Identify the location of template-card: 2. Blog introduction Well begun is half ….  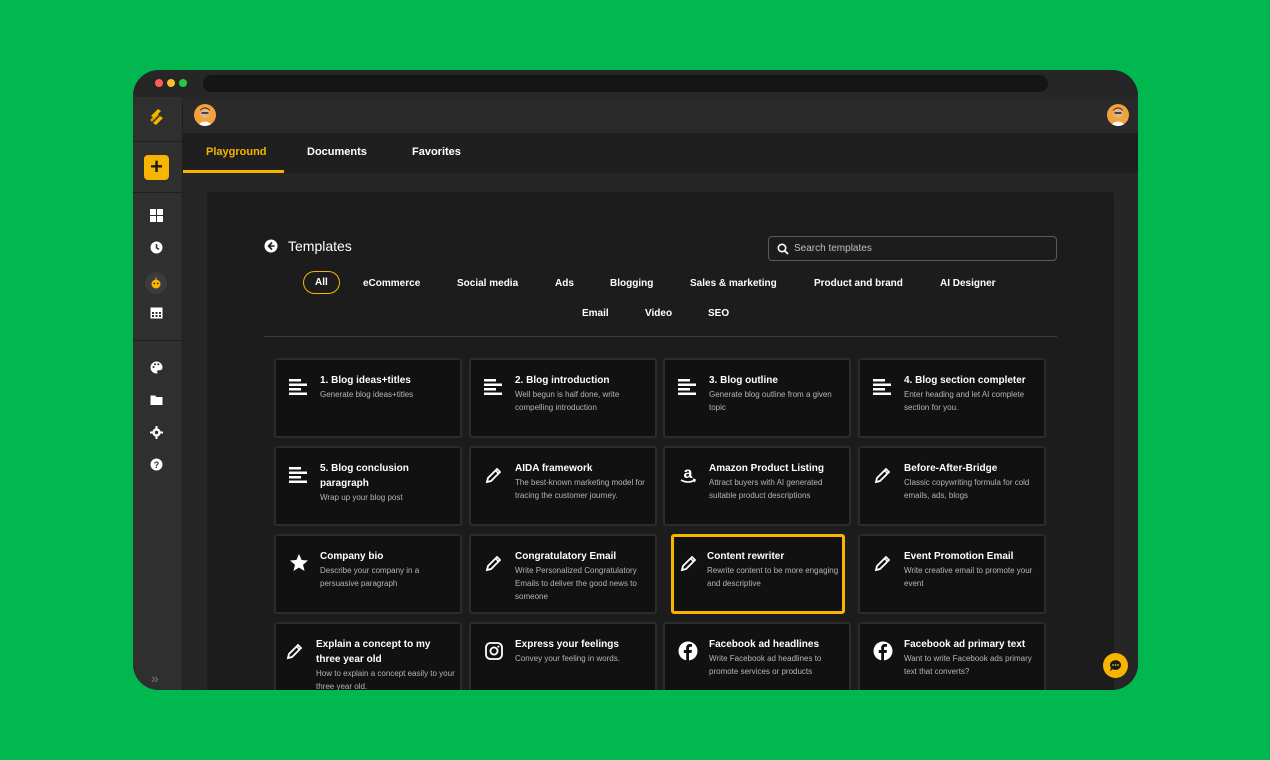
(563, 398).